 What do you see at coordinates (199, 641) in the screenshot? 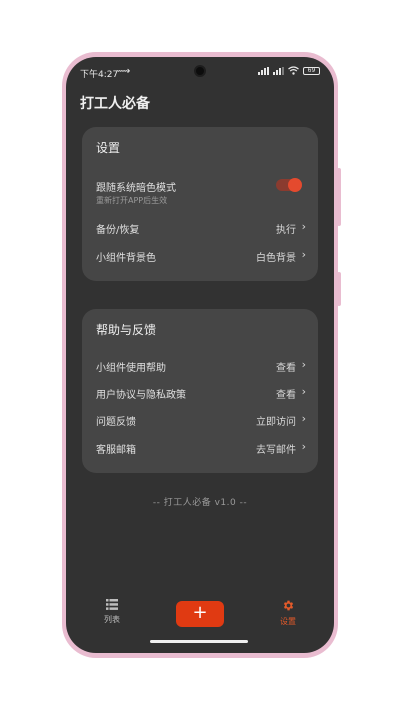
I see `home-indicator` at bounding box center [199, 641].